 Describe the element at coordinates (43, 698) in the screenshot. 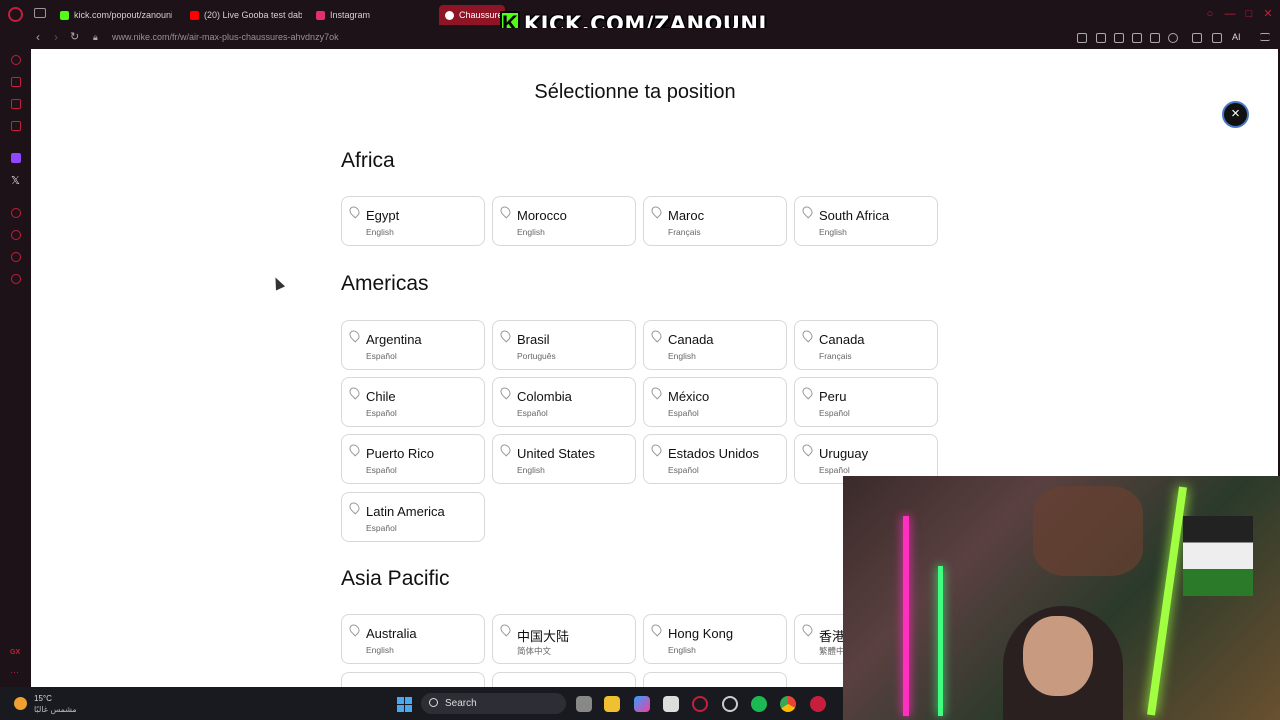

I see `weather-temperature: 15°C` at that location.